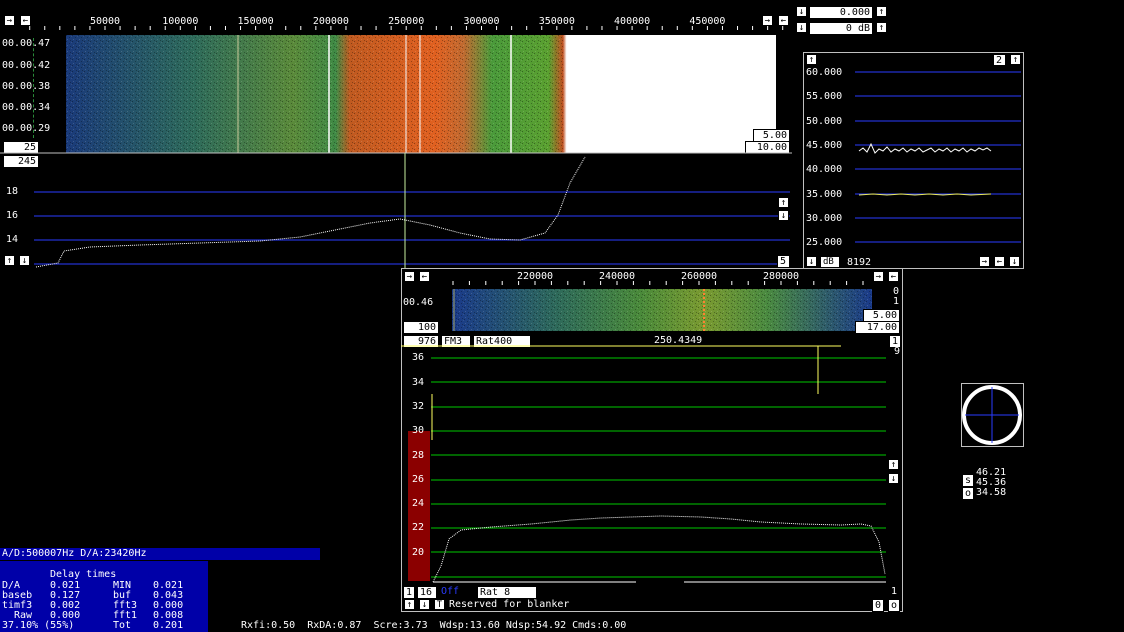 The height and width of the screenshot is (632, 1124). What do you see at coordinates (331, 21) in the screenshot?
I see `freq-tick-label: 200000` at bounding box center [331, 21].